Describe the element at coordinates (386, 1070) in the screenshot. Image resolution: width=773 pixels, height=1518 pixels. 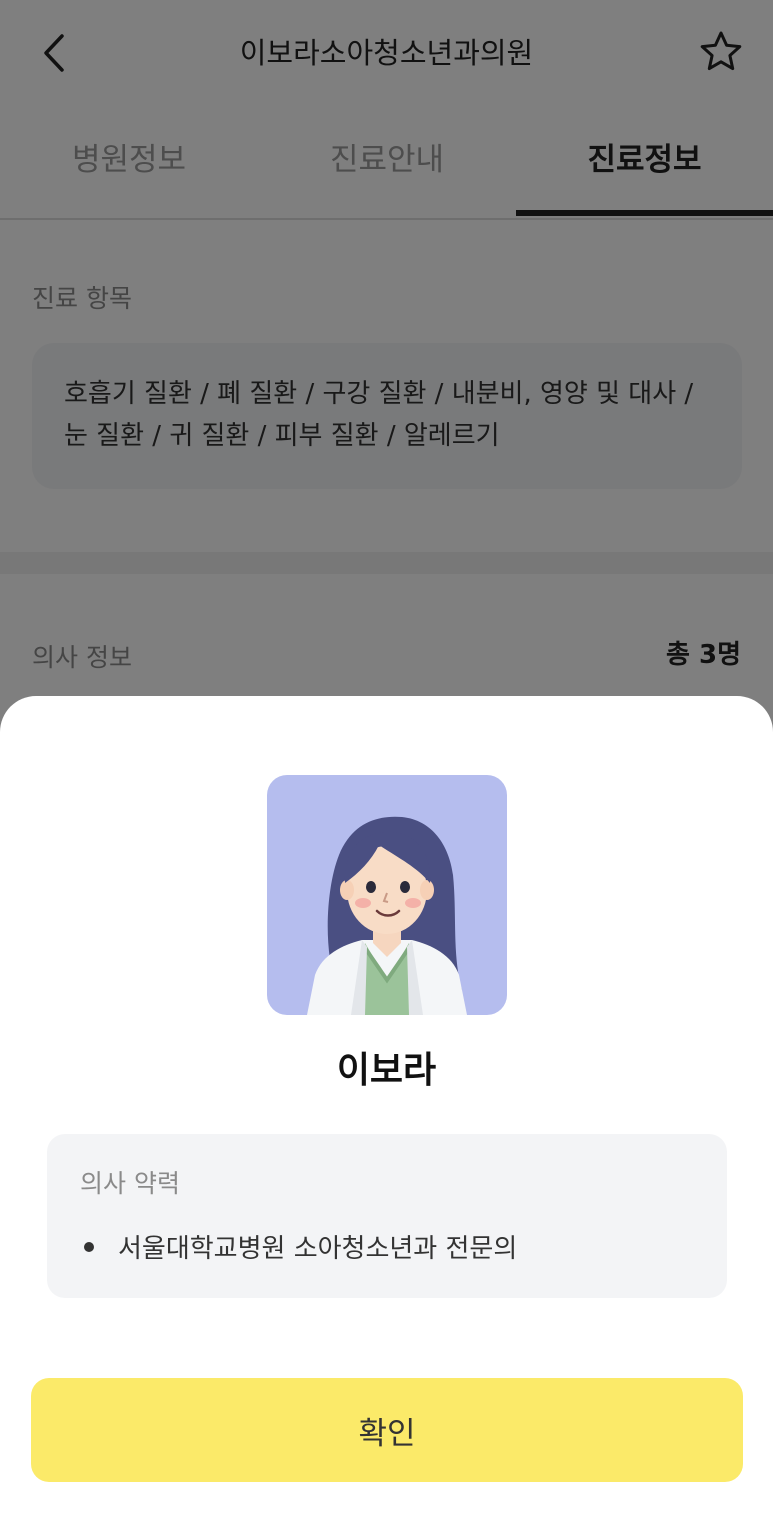
I see `doctor-name: 이보라` at that location.